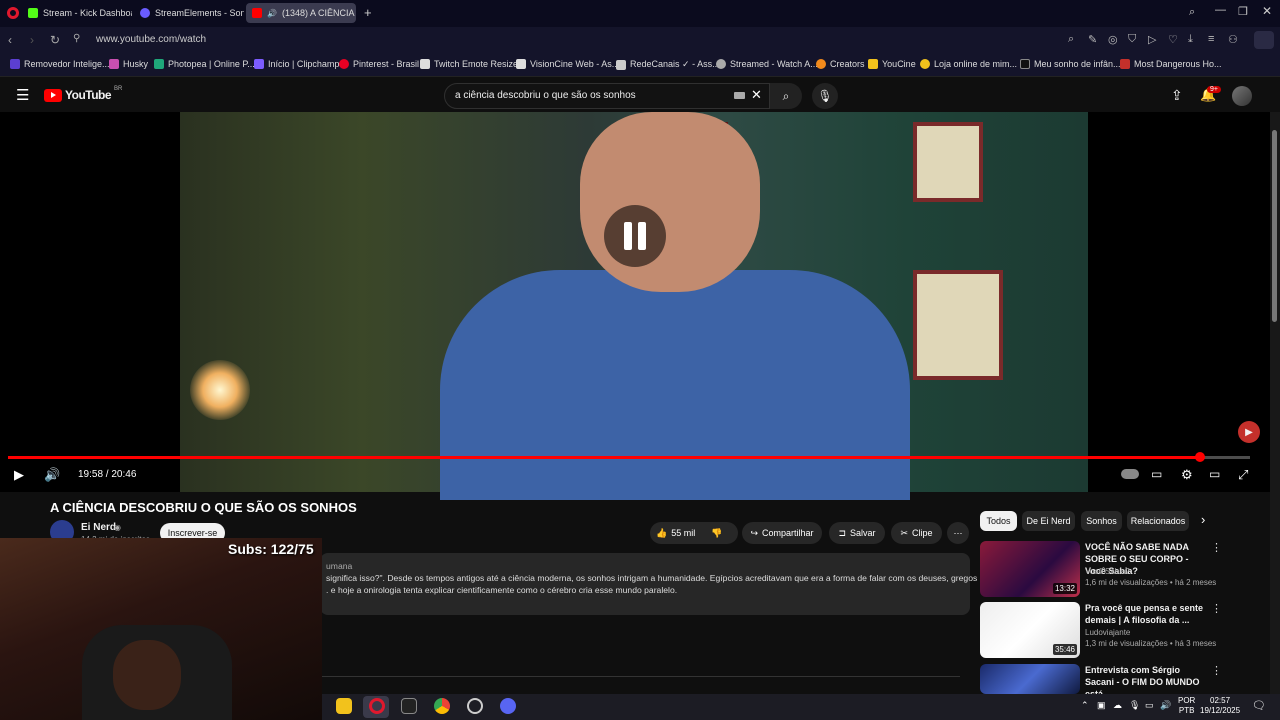 This screenshot has height=720, width=1280. Describe the element at coordinates (1274, 226) in the screenshot. I see `scrollbar-thumb` at that location.